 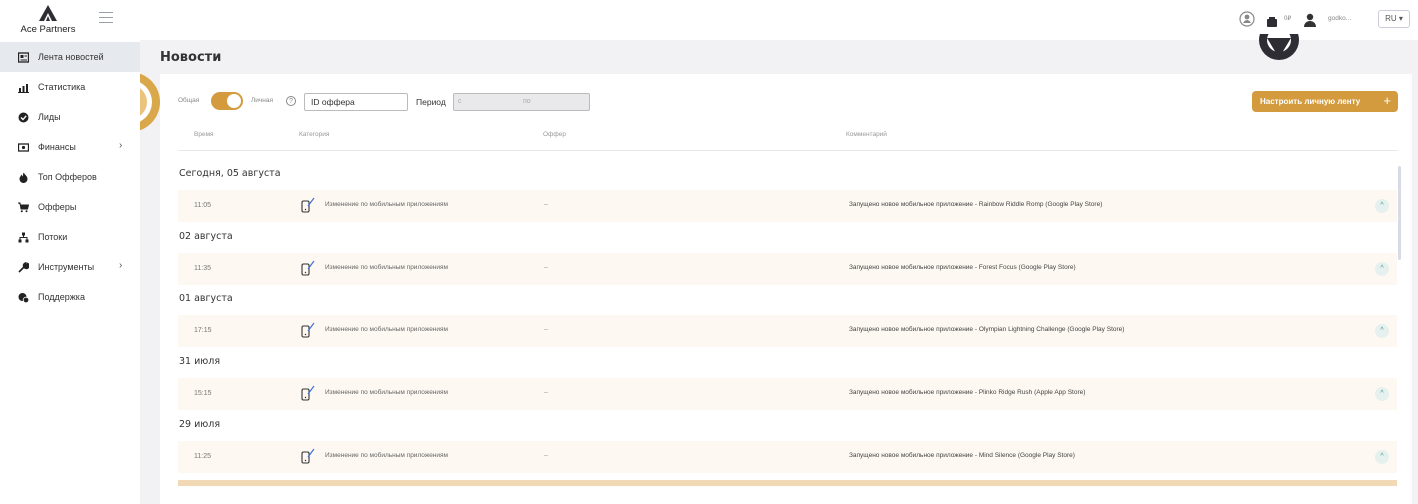 I want to click on page-title: Новости, so click(x=191, y=57).